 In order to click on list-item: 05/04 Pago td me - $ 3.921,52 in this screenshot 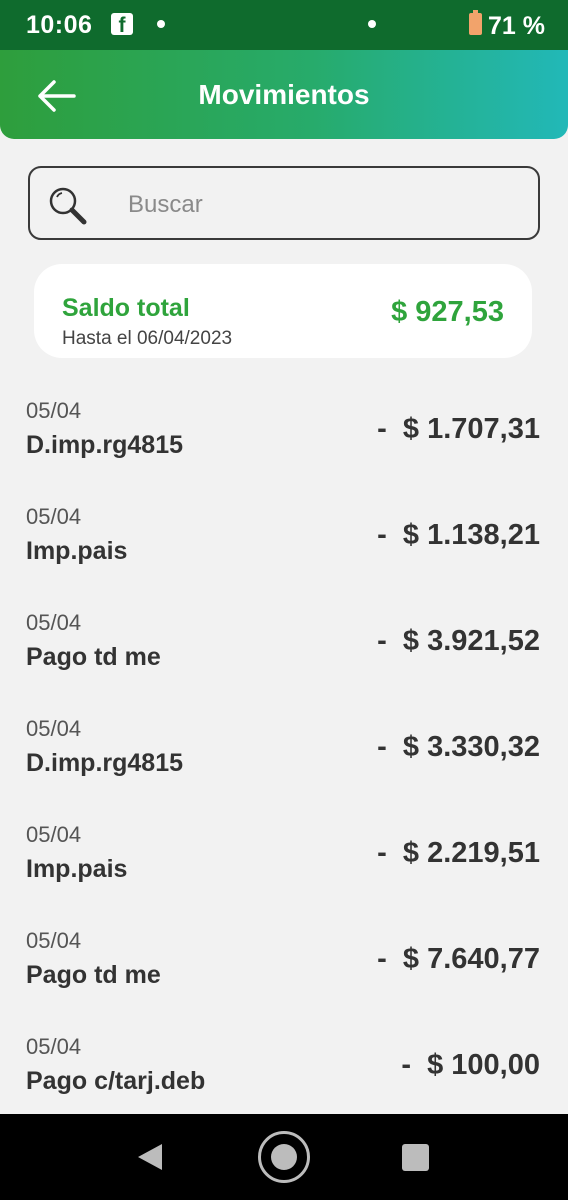, I will do `click(284, 623)`.